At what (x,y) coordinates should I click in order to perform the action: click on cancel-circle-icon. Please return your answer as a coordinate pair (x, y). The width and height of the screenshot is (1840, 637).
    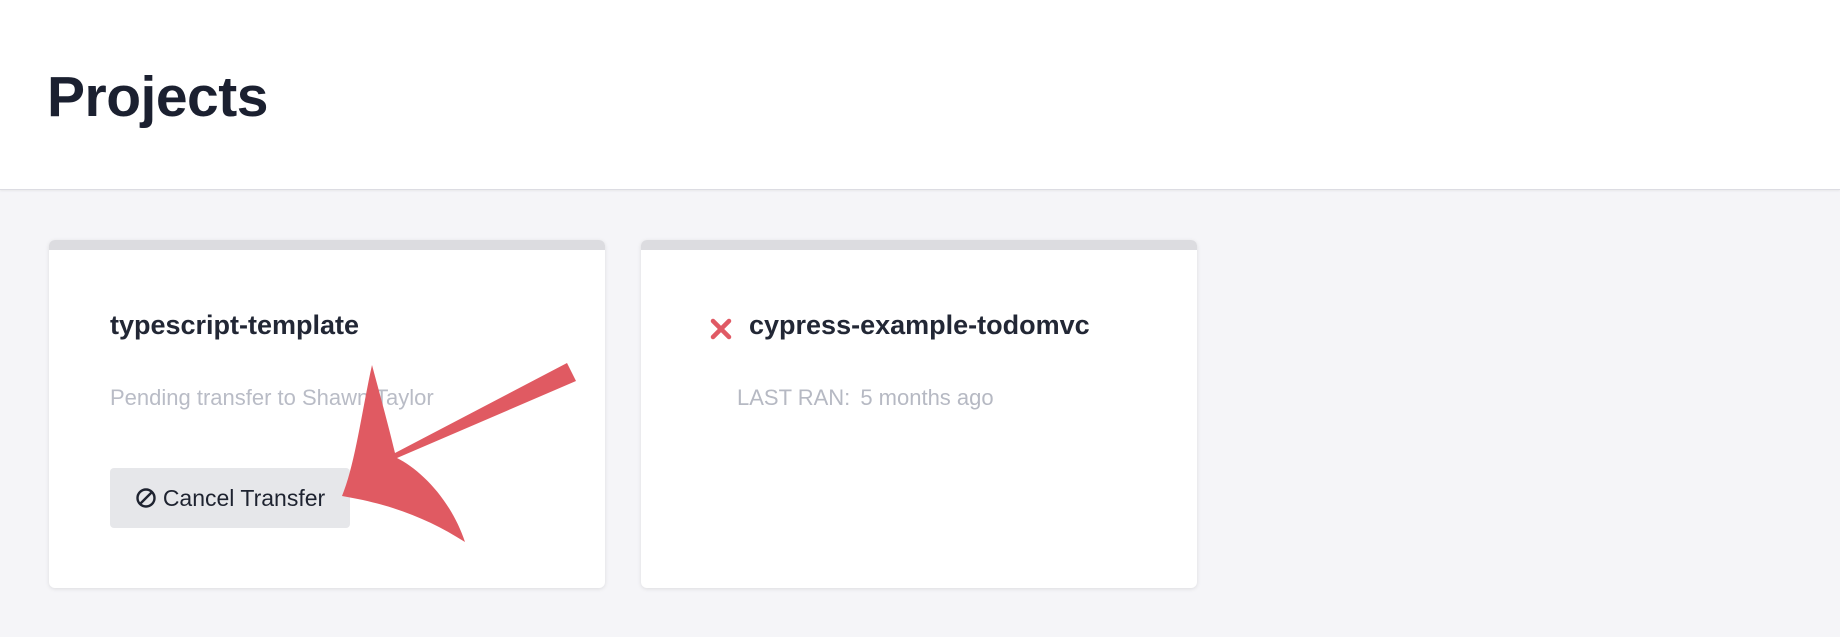
    Looking at the image, I should click on (146, 498).